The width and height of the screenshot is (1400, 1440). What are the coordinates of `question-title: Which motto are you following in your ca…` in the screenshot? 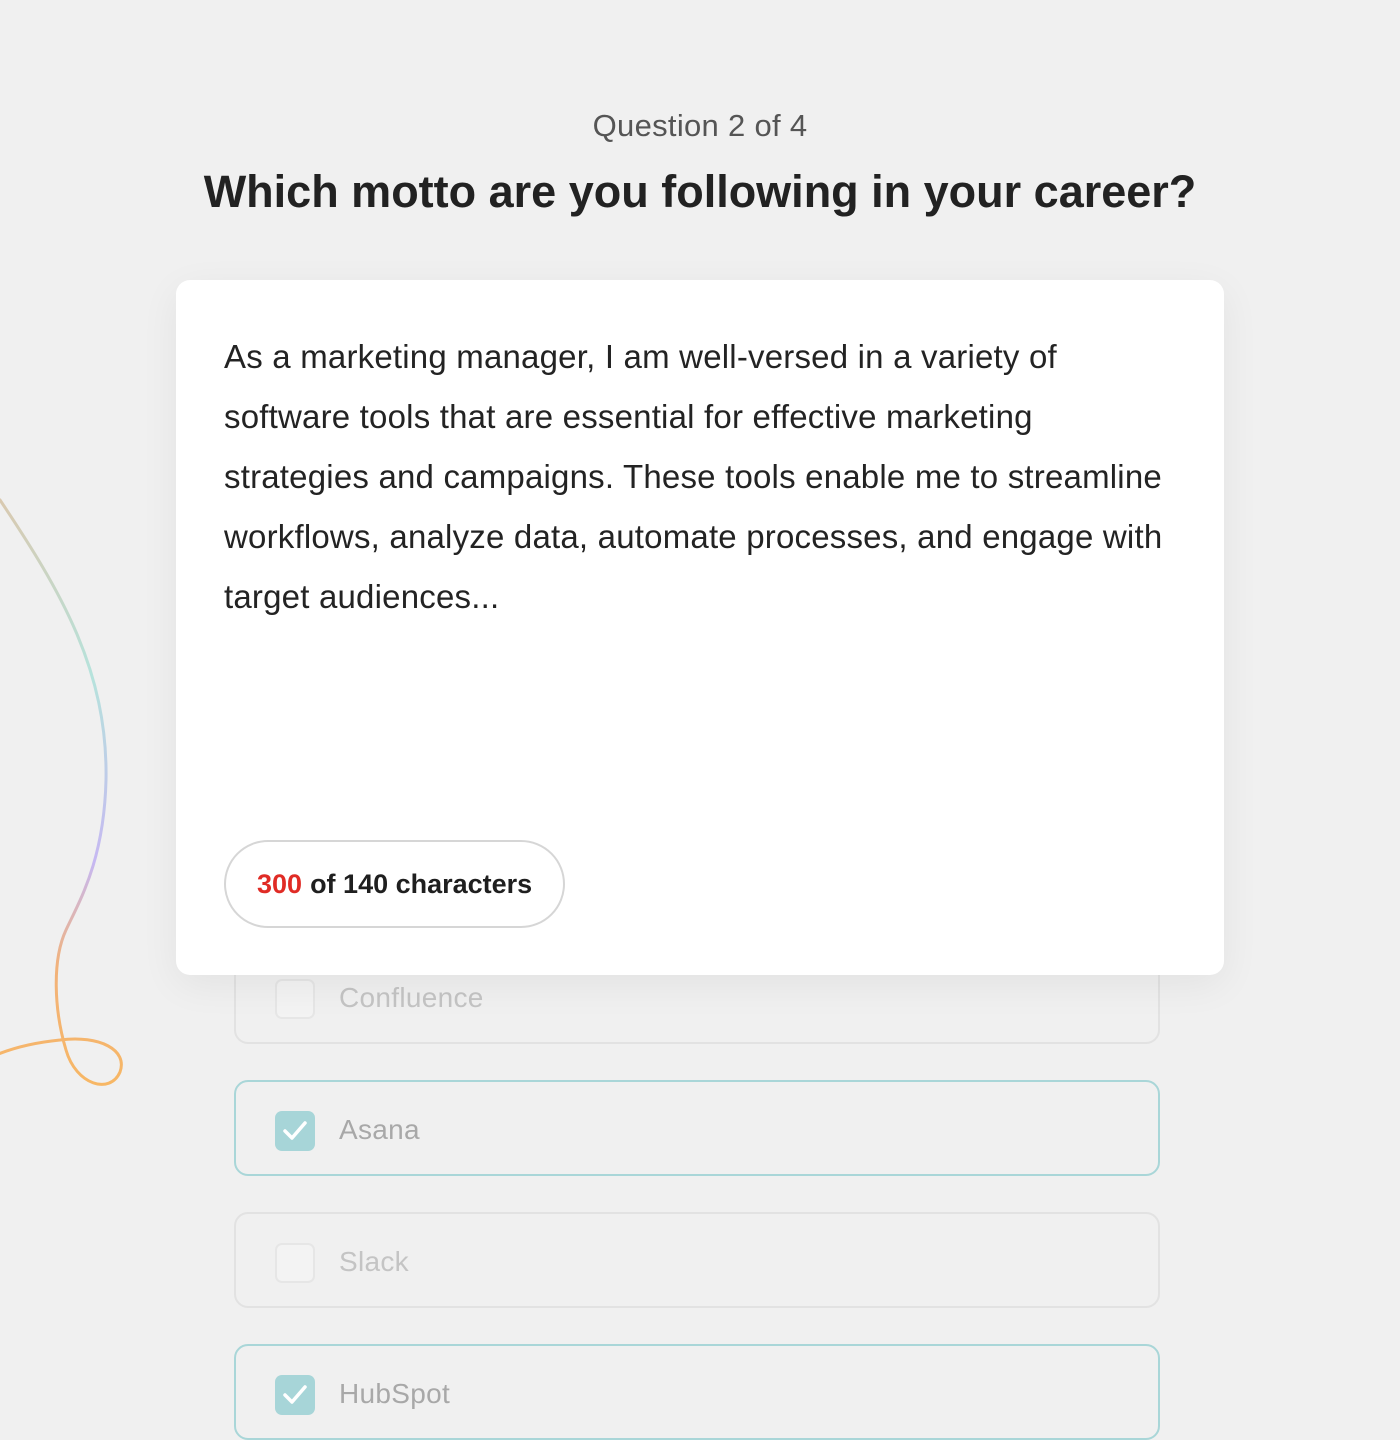 It's located at (700, 191).